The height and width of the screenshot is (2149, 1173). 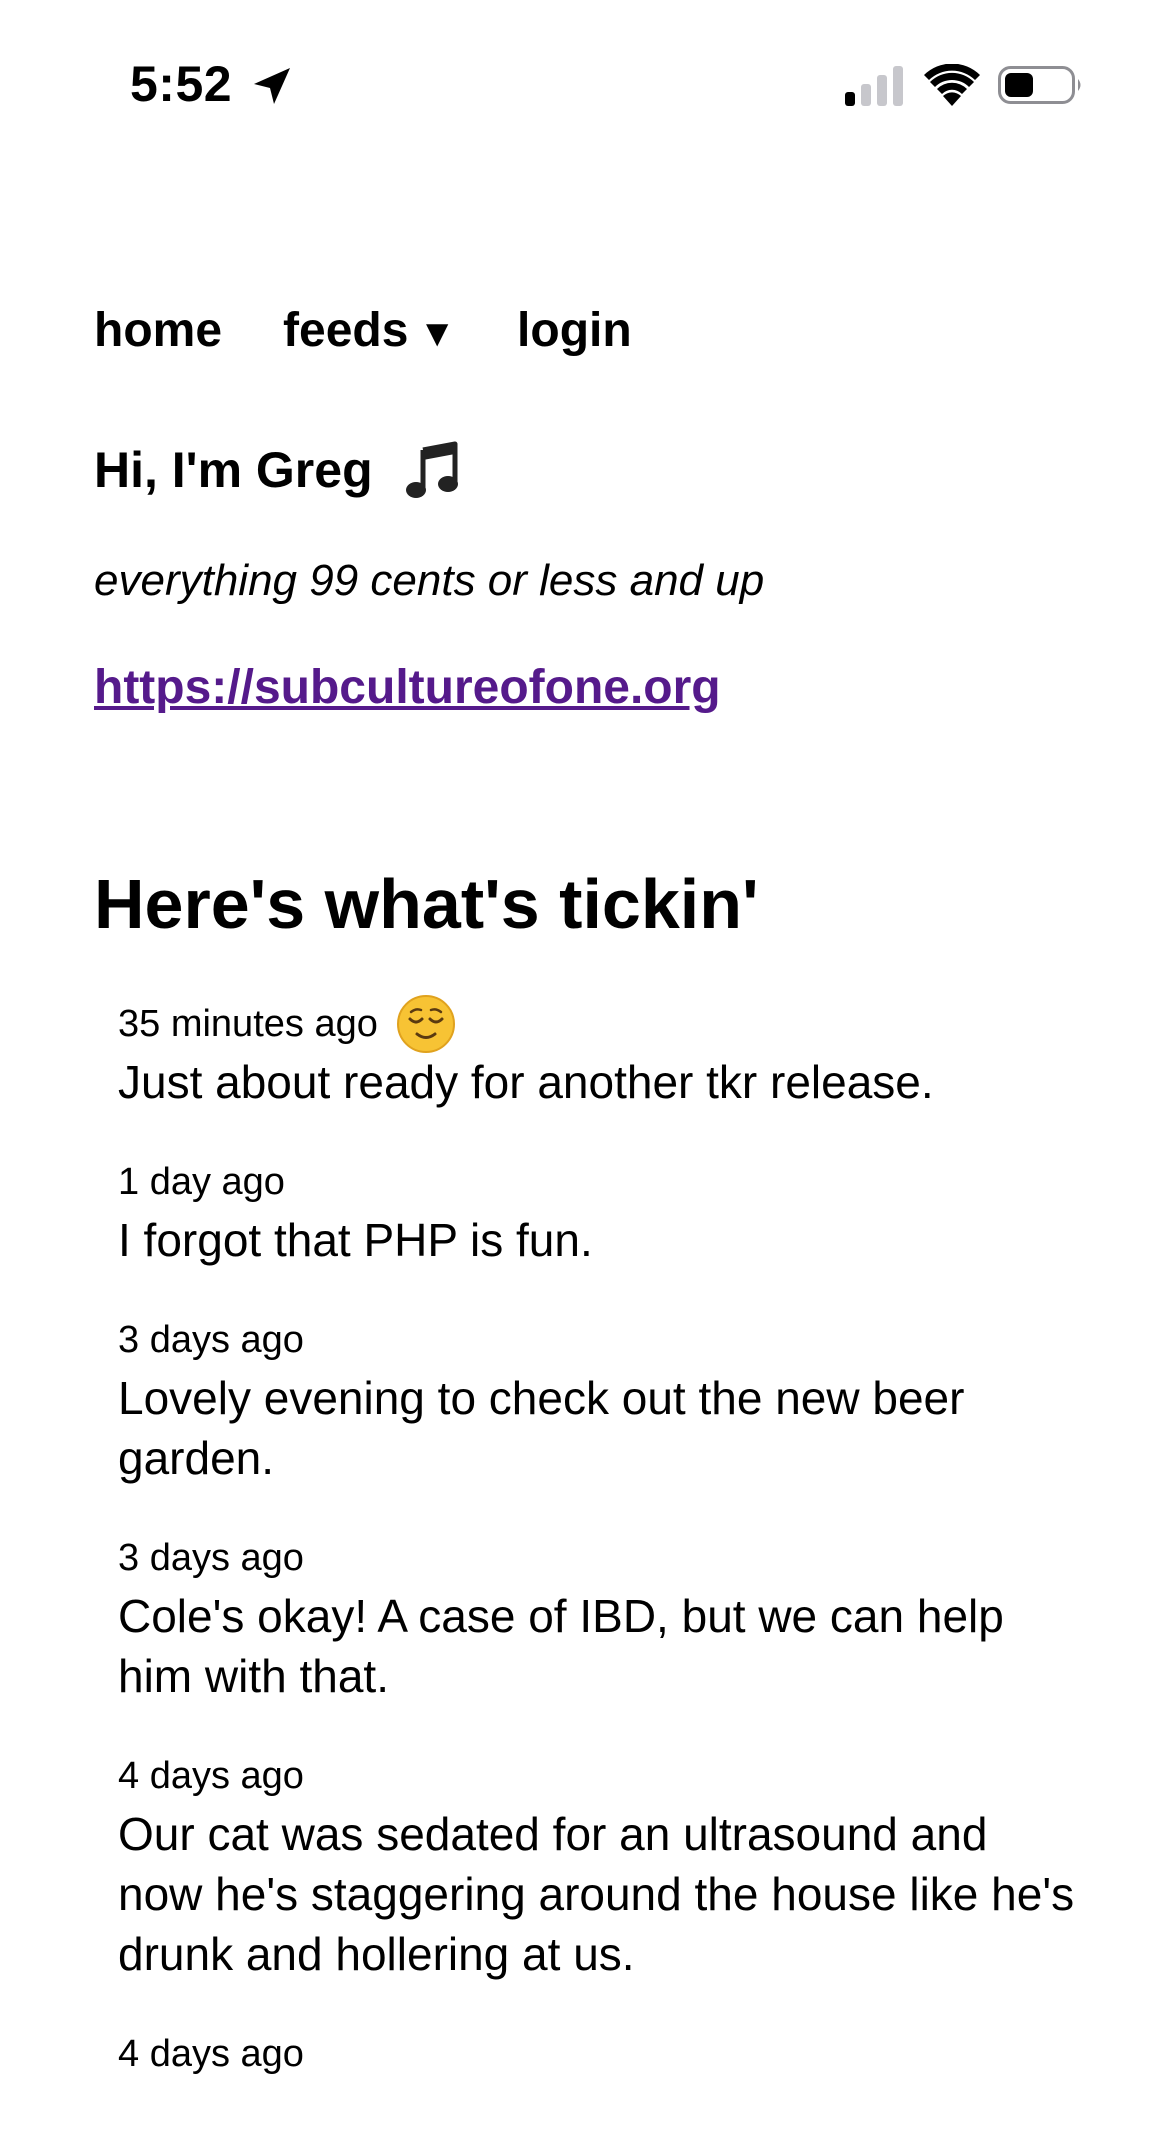 What do you see at coordinates (1039, 85) in the screenshot?
I see `battery-icon` at bounding box center [1039, 85].